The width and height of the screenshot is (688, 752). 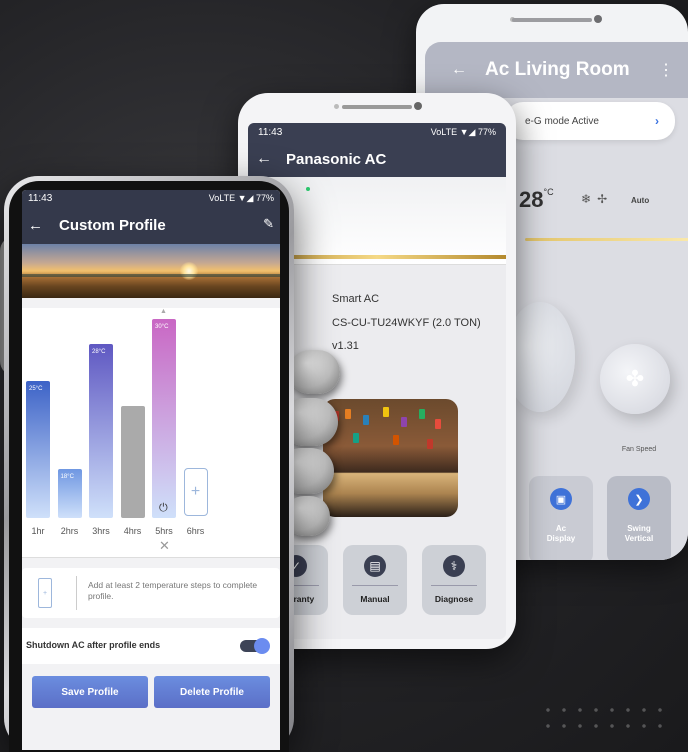 What do you see at coordinates (132, 531) in the screenshot?
I see `x-axis-label: 4hrs` at bounding box center [132, 531].